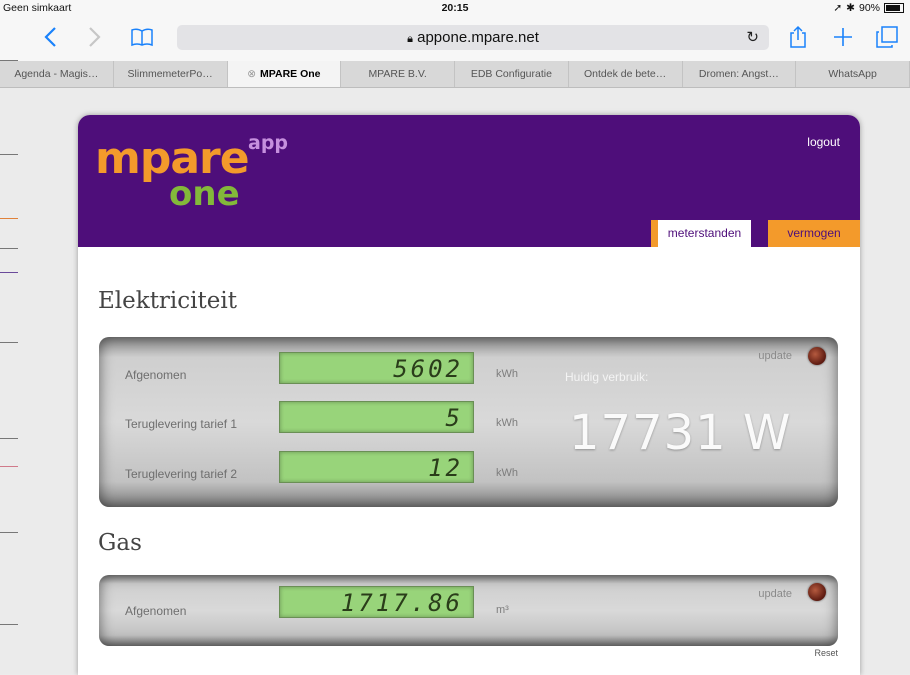 This screenshot has height=675, width=910. Describe the element at coordinates (142, 37) in the screenshot. I see `bookmarks-icon` at that location.